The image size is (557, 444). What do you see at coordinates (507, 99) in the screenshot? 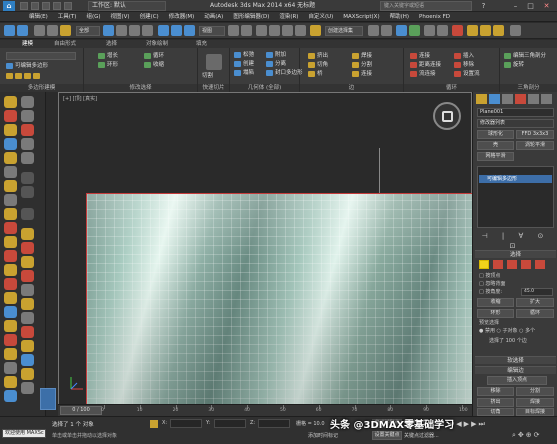
I see `hierarchy-tab-icon` at bounding box center [507, 99].